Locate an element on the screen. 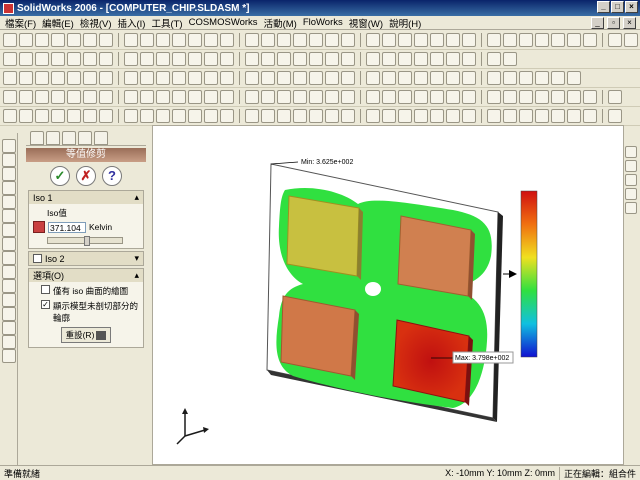 The width and height of the screenshot is (640, 480). cosmos-tab-icon is located at coordinates (85, 138).